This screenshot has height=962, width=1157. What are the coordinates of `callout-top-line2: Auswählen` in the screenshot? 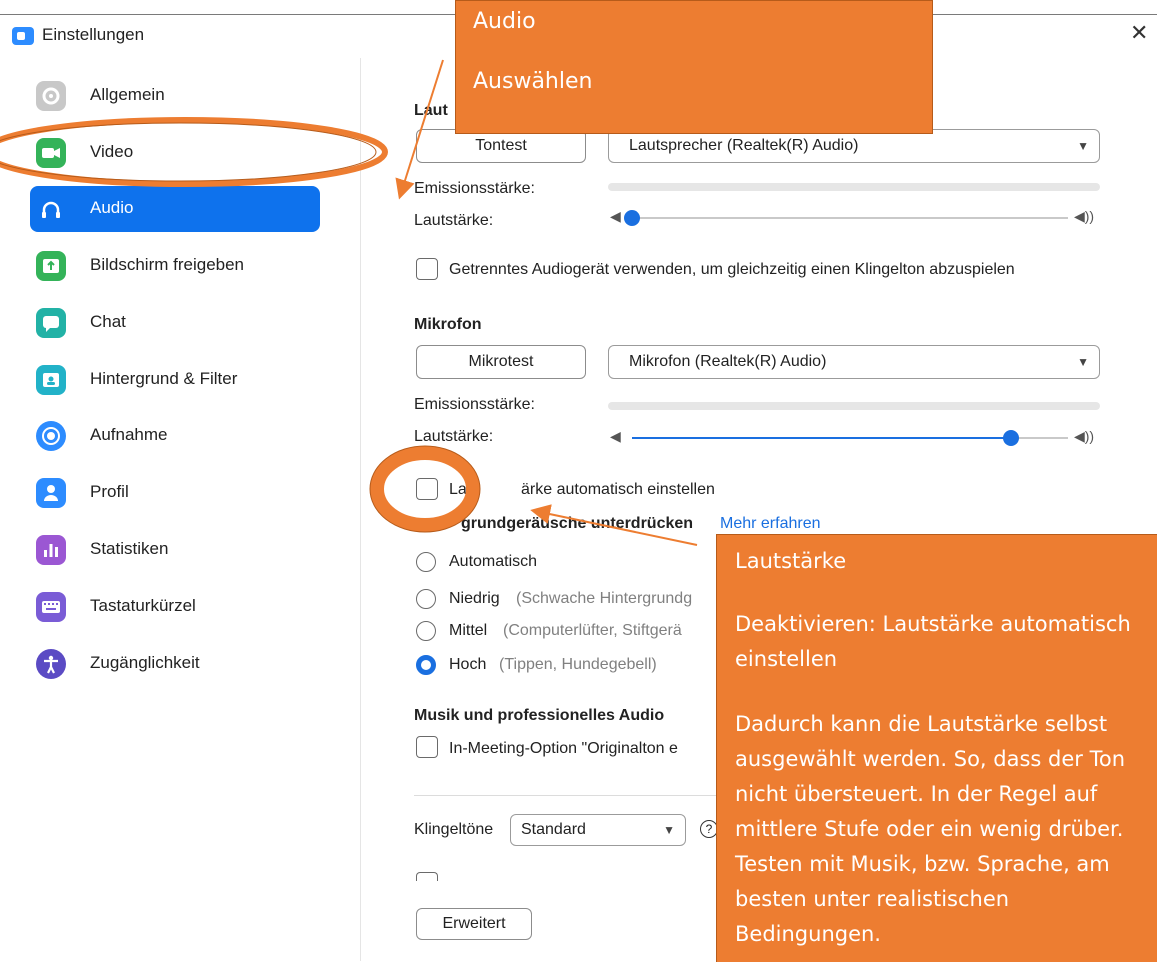 It's located at (533, 81).